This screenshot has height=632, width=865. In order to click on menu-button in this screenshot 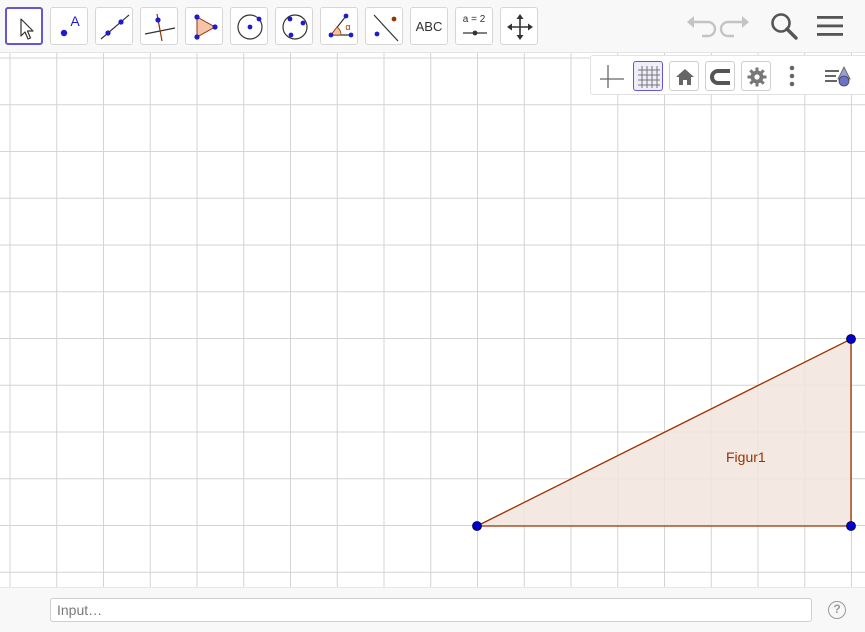, I will do `click(831, 26)`.